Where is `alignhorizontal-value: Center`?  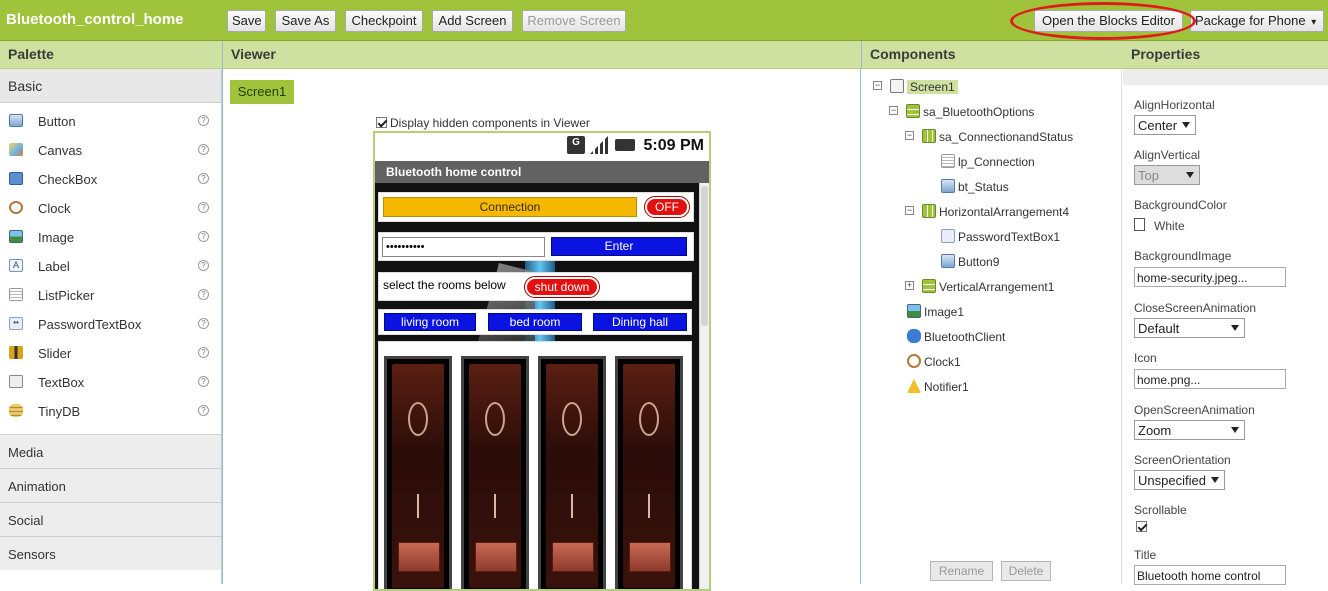
alignhorizontal-value: Center is located at coordinates (1158, 125).